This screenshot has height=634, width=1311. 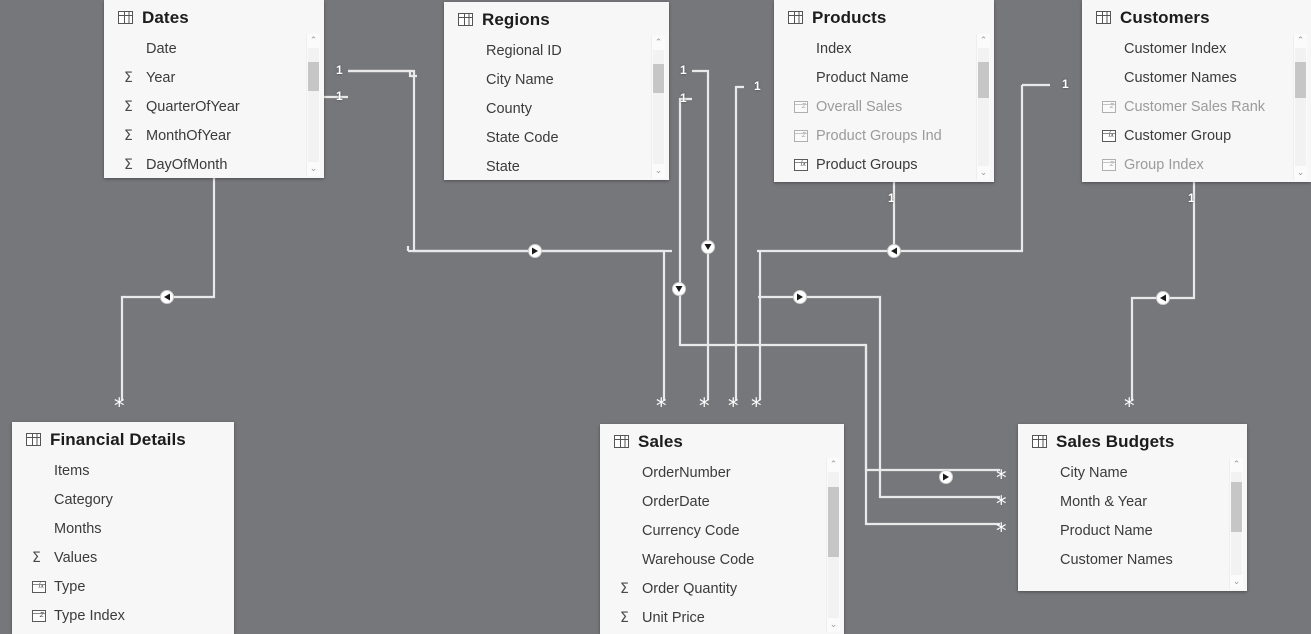 What do you see at coordinates (1180, 77) in the screenshot?
I see `field-name: Customer Names` at bounding box center [1180, 77].